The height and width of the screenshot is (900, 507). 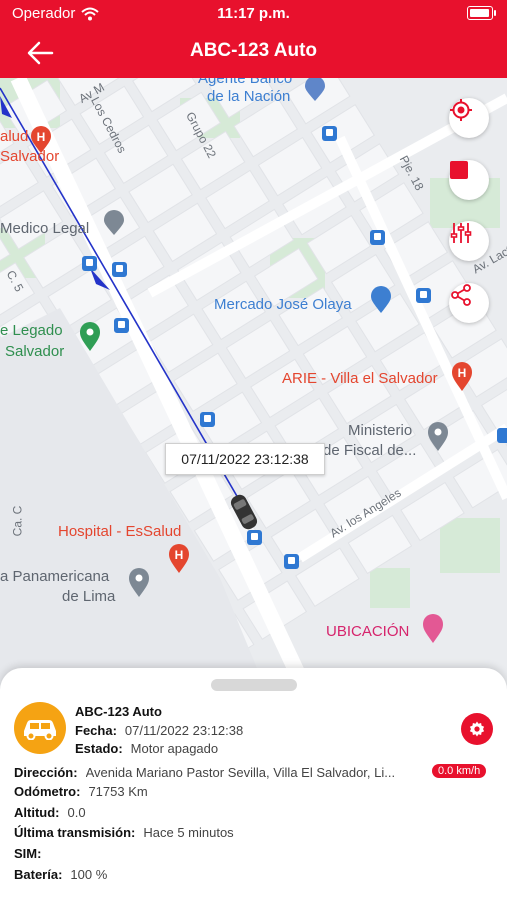 I want to click on altitud-row: Altitud: 0.0, so click(x=50, y=812).